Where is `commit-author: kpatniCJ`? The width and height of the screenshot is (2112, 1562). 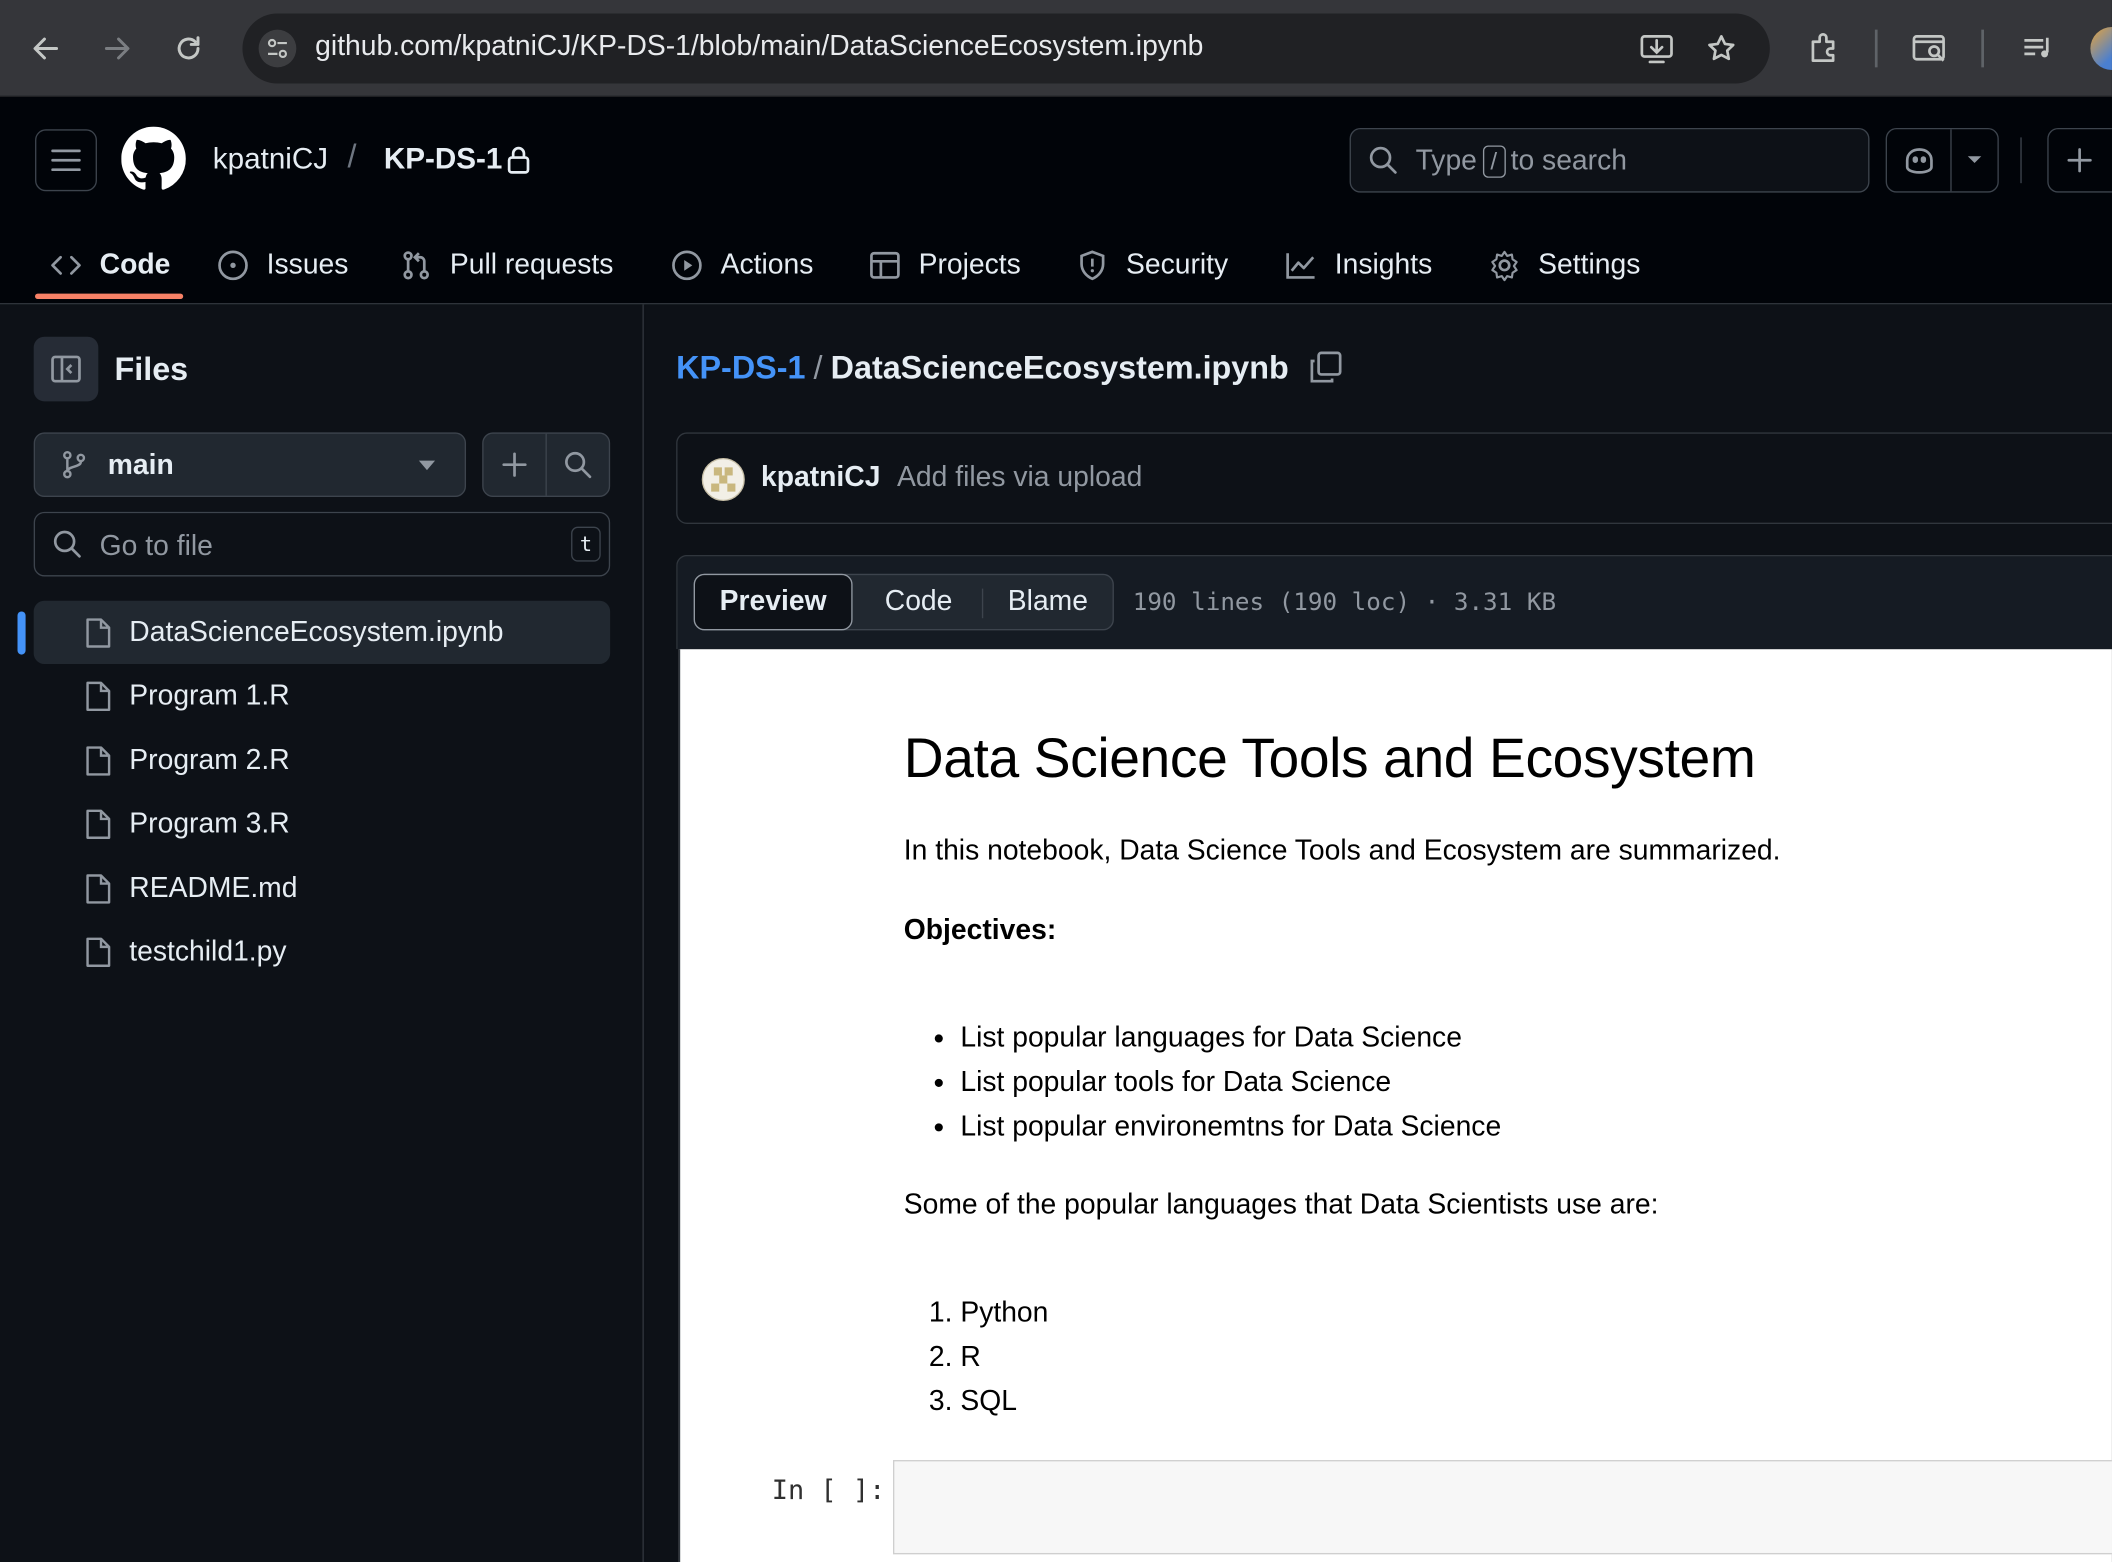 commit-author: kpatniCJ is located at coordinates (820, 478).